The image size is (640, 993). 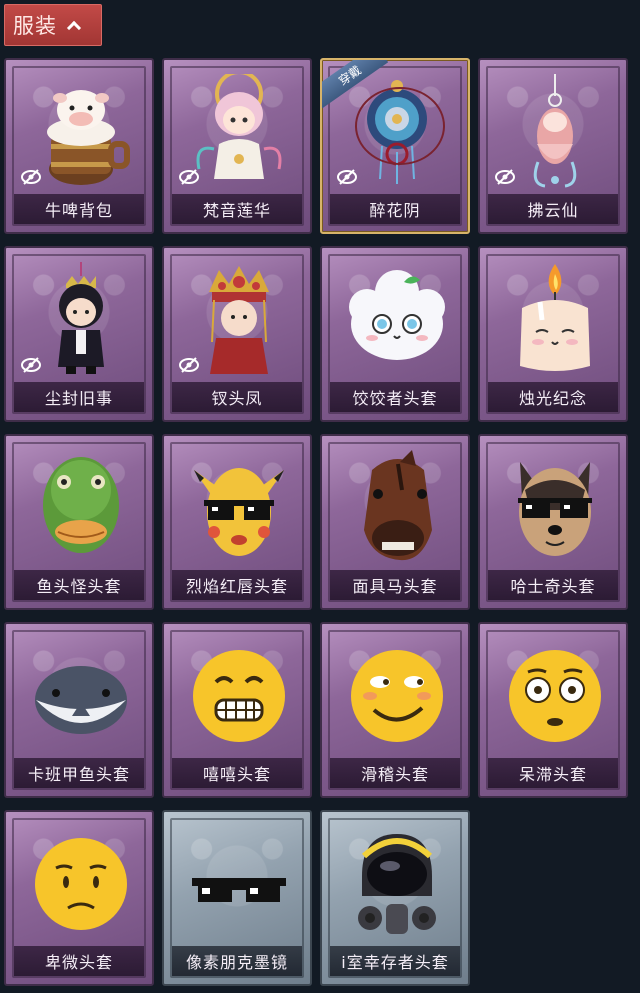 I want to click on item-card: 卑微头套, so click(x=79, y=898).